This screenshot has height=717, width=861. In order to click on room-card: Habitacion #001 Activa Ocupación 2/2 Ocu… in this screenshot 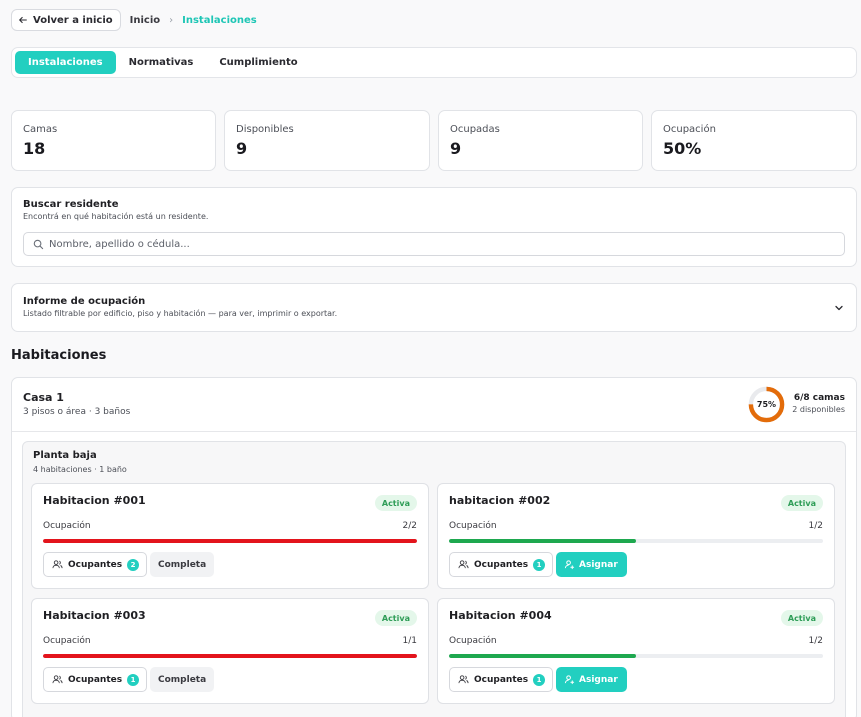, I will do `click(230, 536)`.